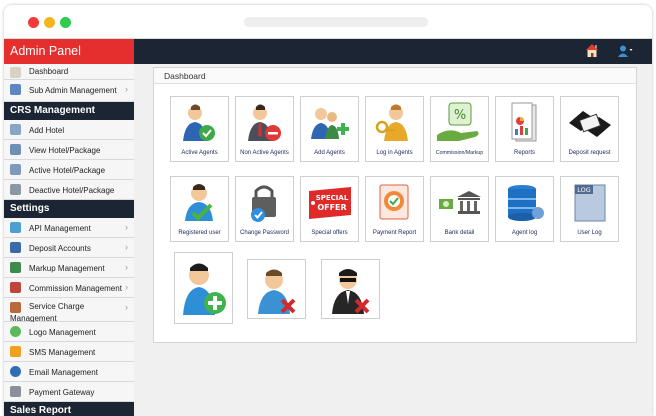  What do you see at coordinates (264, 233) in the screenshot?
I see `tile-caption: Change Password` at bounding box center [264, 233].